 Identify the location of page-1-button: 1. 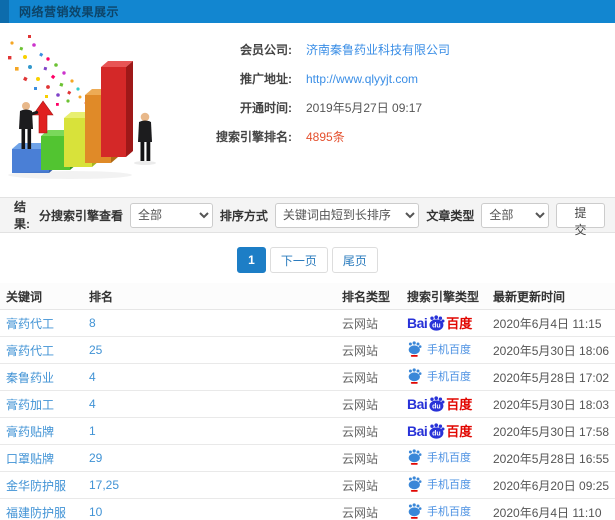
(251, 260).